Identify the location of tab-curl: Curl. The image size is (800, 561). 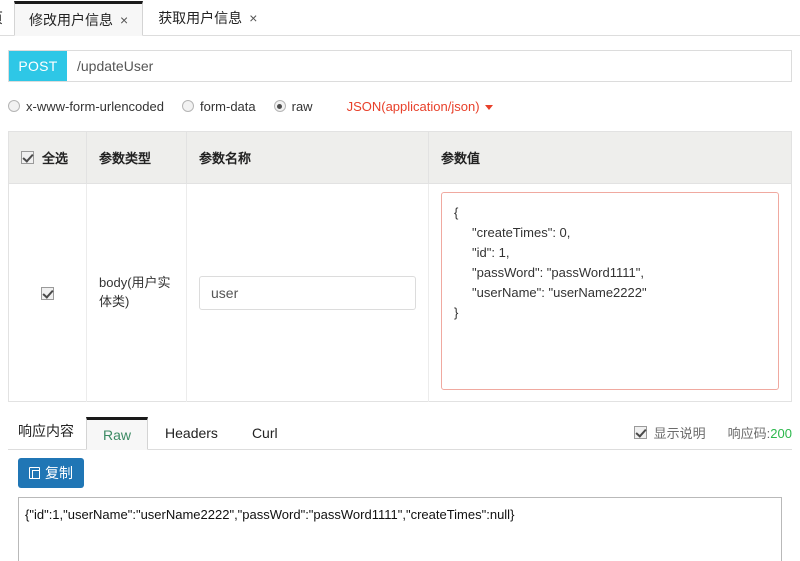
(265, 432).